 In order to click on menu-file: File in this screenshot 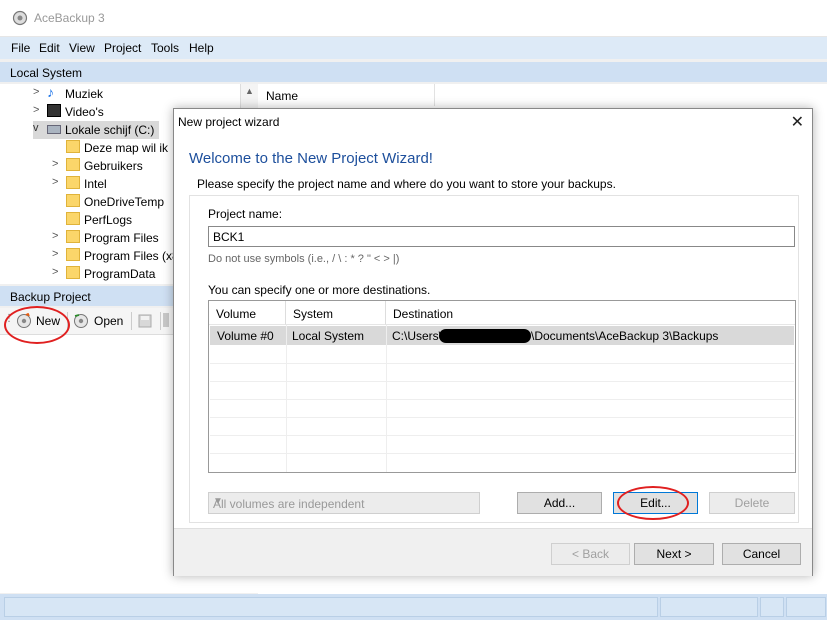, I will do `click(20, 48)`.